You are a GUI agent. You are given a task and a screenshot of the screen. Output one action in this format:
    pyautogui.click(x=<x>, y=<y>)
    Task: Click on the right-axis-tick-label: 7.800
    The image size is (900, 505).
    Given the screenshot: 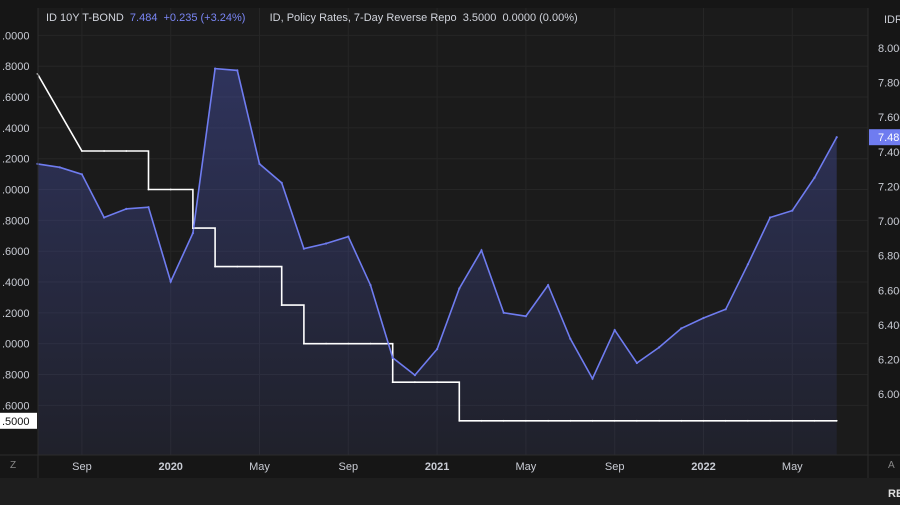 What is the action you would take?
    pyautogui.click(x=889, y=84)
    